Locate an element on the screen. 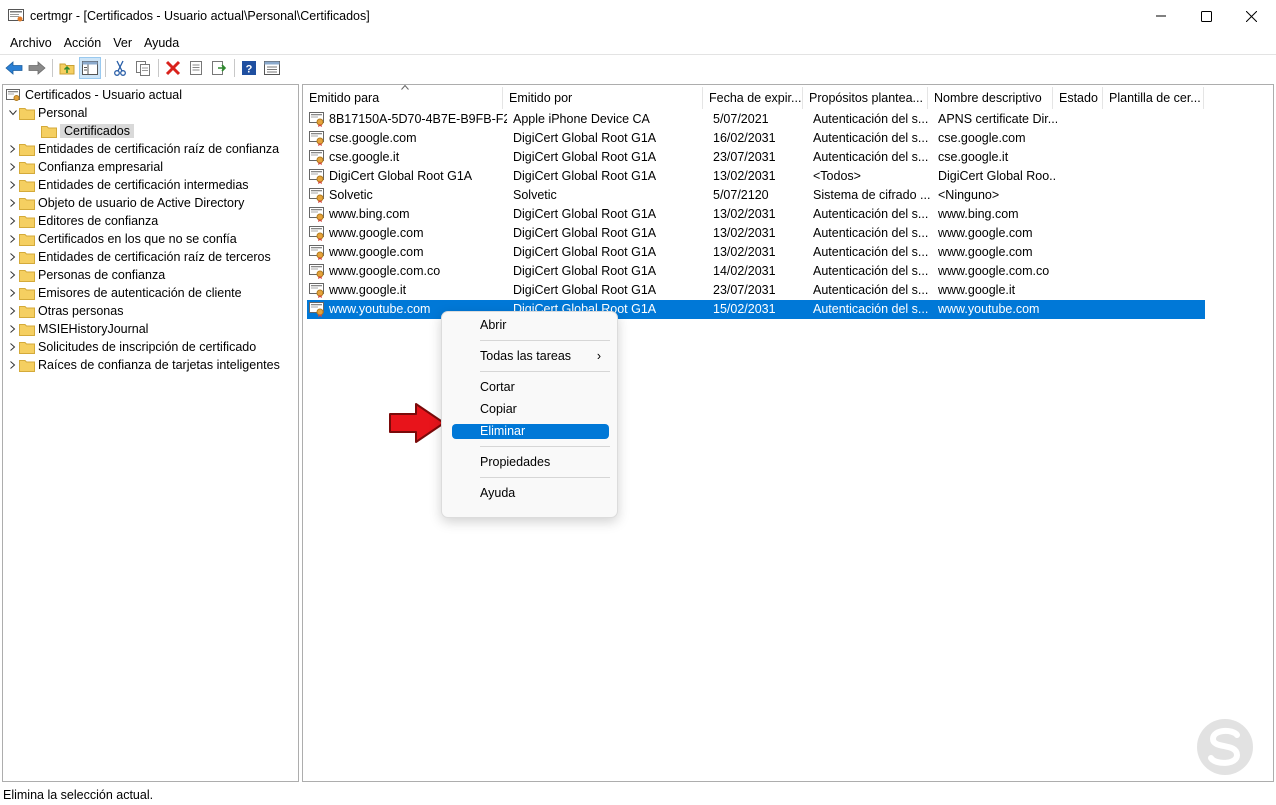  menu-item-label: Eliminar is located at coordinates (503, 431).